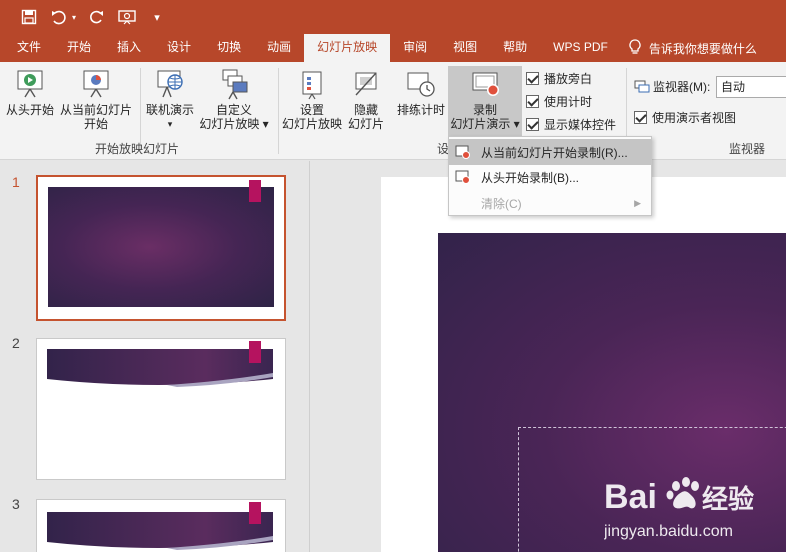 Image resolution: width=786 pixels, height=552 pixels. What do you see at coordinates (728, 499) in the screenshot?
I see `svg-text: 经验` at bounding box center [728, 499].